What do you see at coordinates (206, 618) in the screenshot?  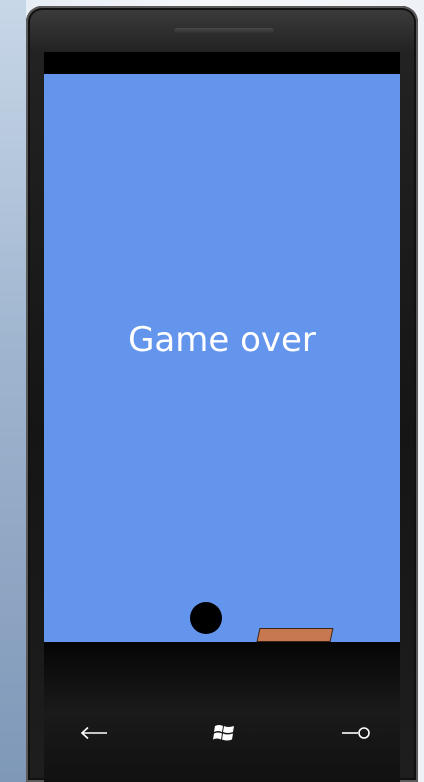 I see `game-ball` at bounding box center [206, 618].